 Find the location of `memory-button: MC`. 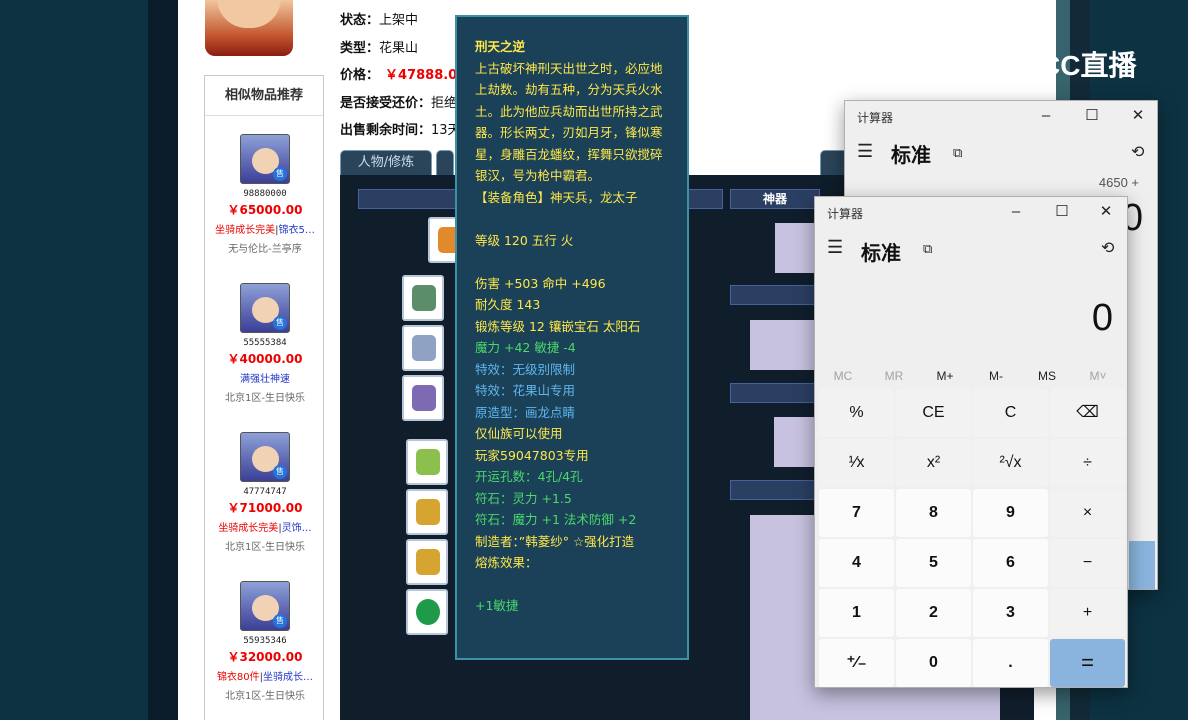

memory-button: MC is located at coordinates (843, 376).